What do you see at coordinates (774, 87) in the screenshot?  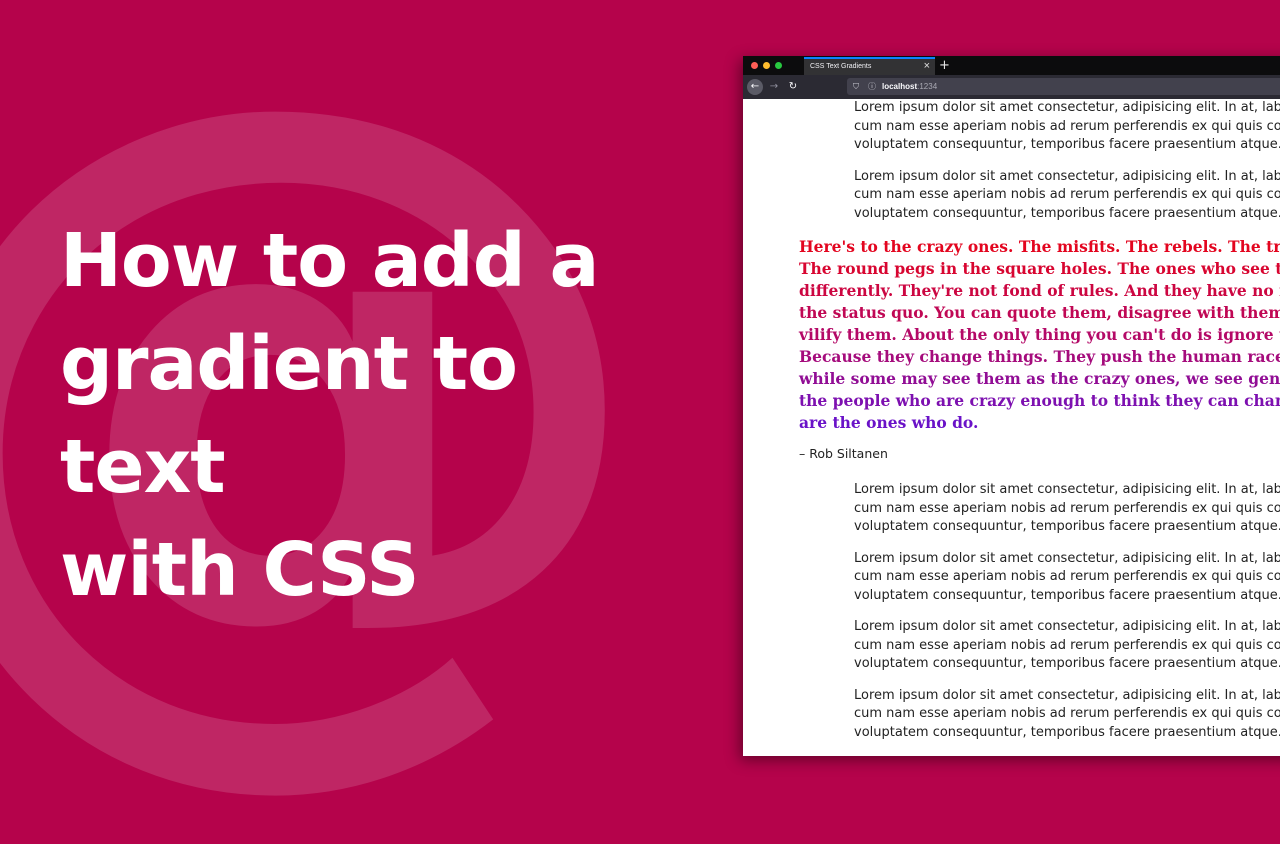 I see `forward-arrow-icon: →` at bounding box center [774, 87].